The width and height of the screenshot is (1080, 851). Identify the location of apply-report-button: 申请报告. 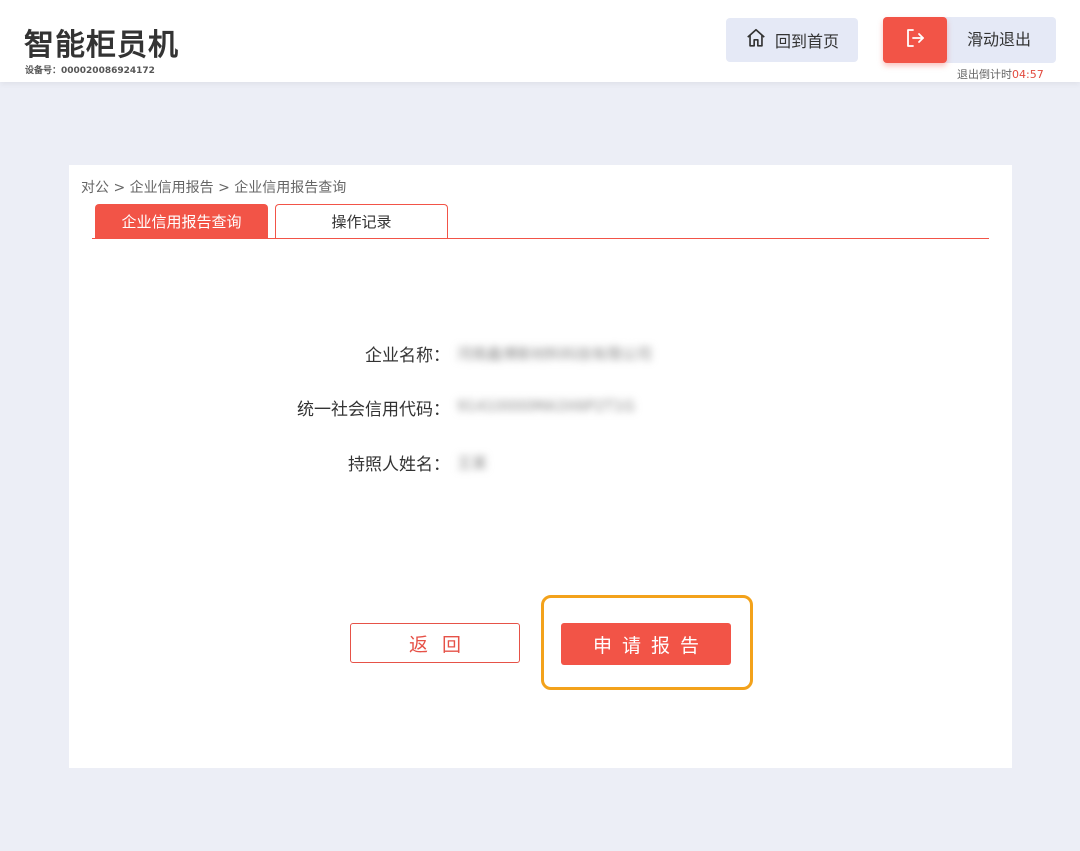
(646, 644).